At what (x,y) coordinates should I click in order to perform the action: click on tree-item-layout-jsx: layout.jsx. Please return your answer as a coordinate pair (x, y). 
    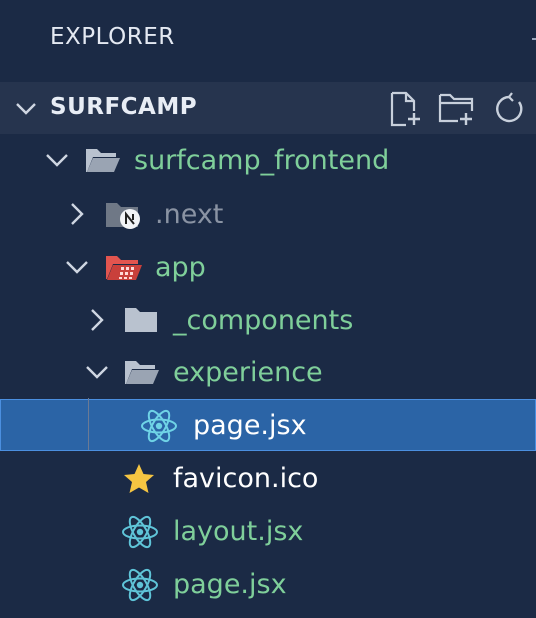
    Looking at the image, I should click on (268, 531).